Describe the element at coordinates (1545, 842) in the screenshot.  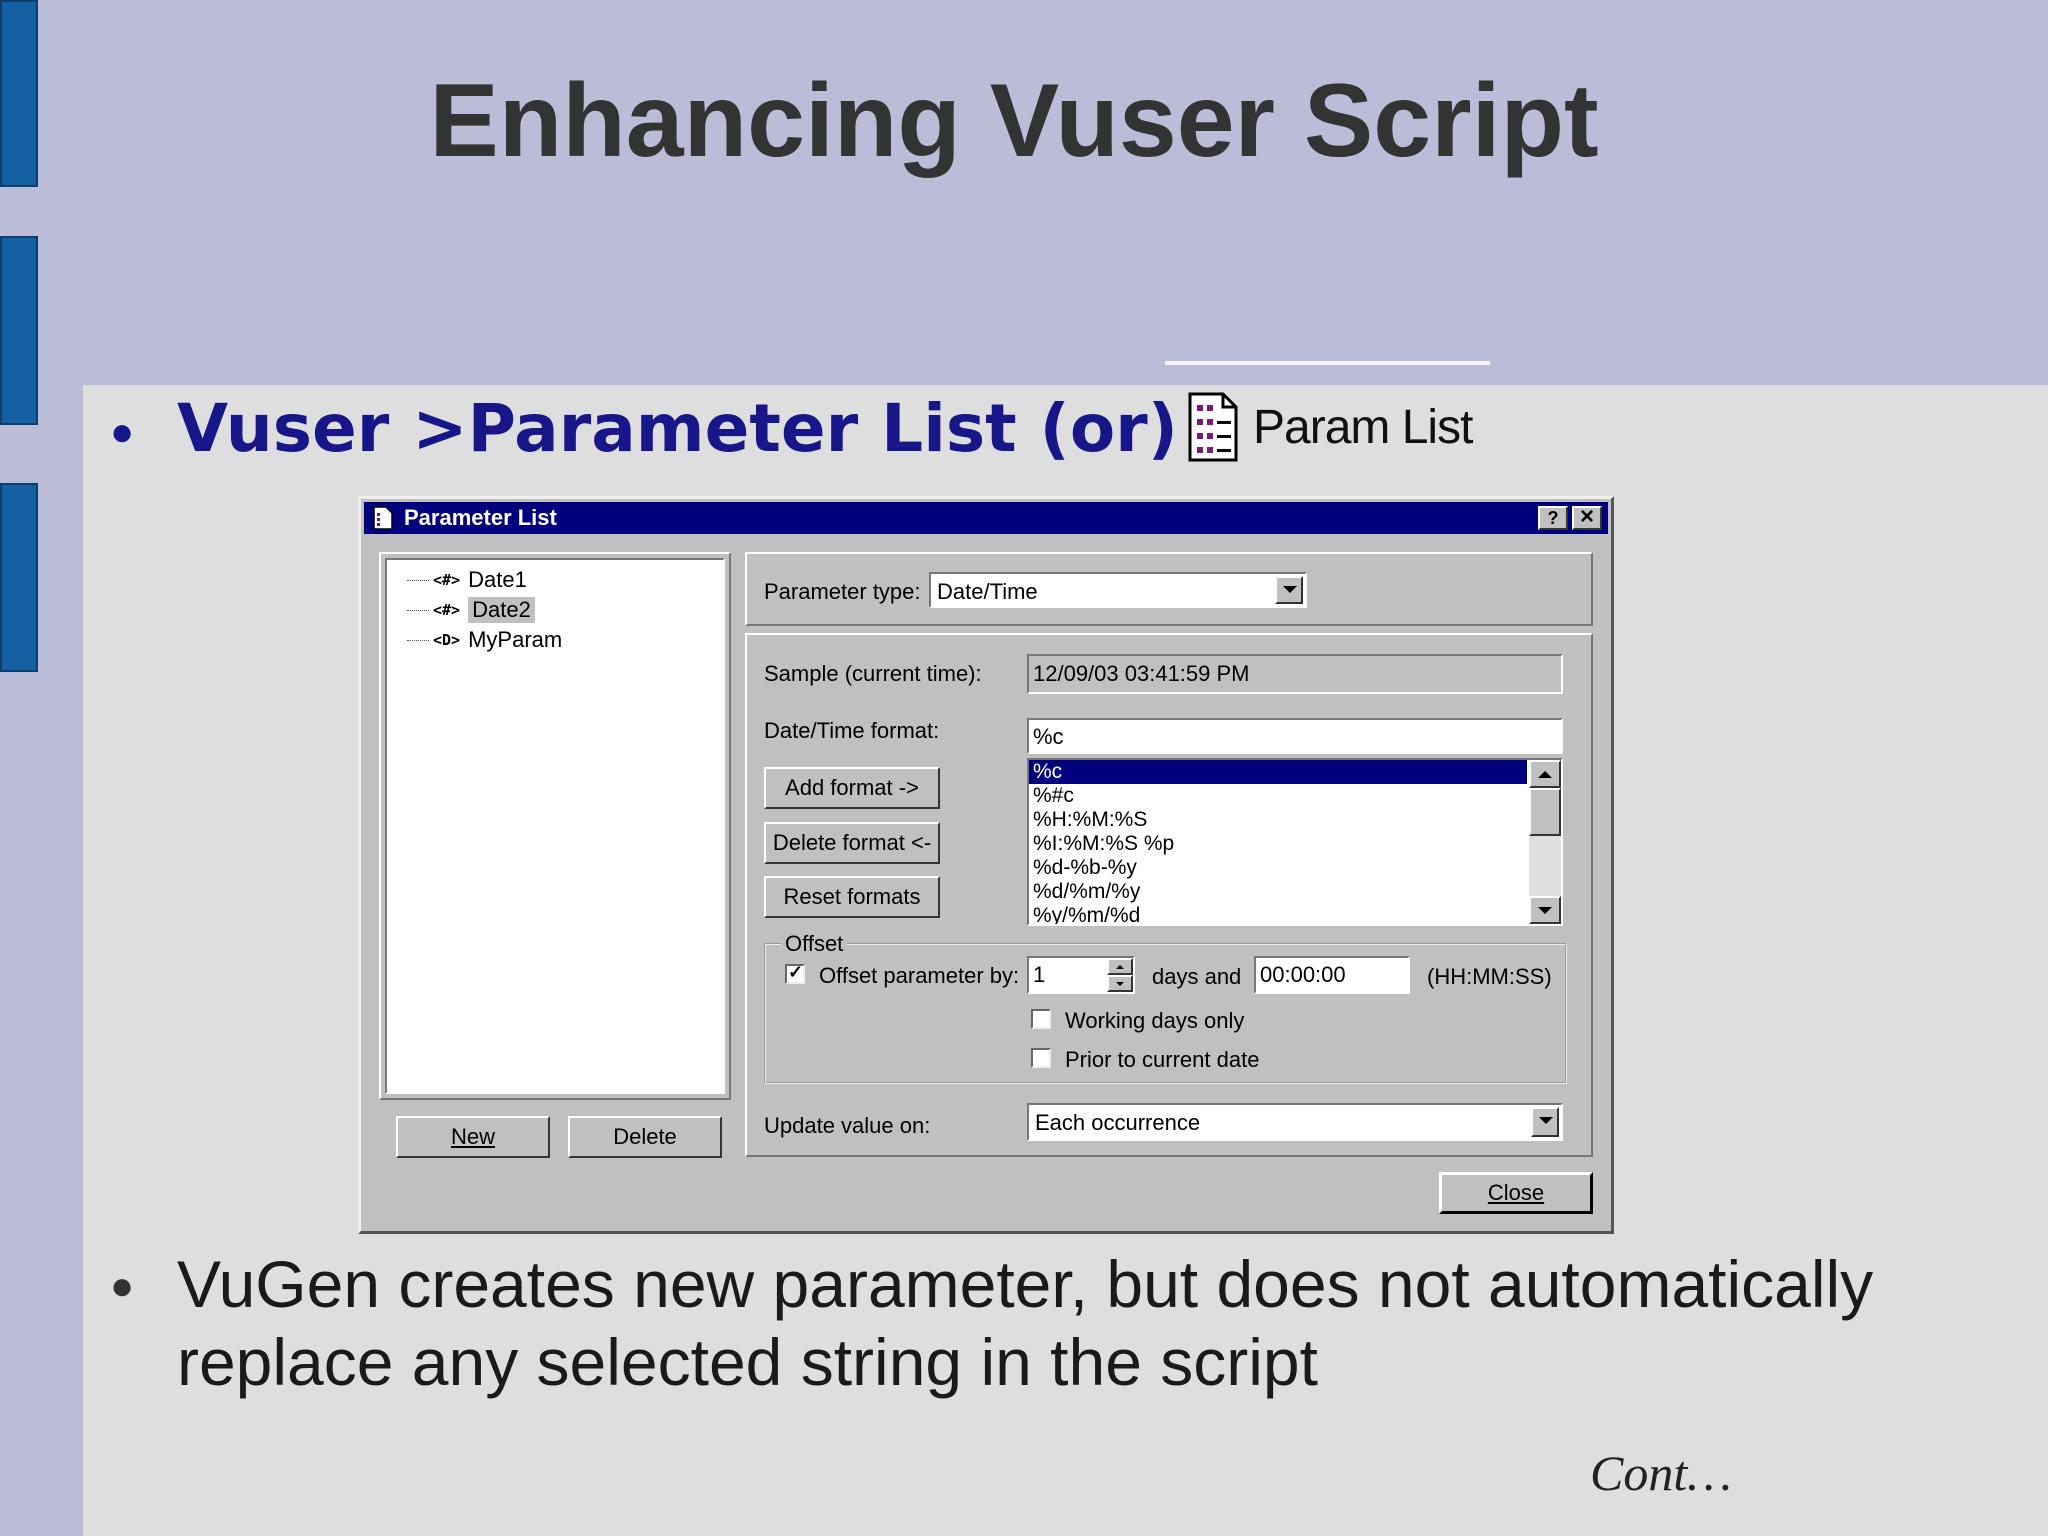
I see `scrollbar` at that location.